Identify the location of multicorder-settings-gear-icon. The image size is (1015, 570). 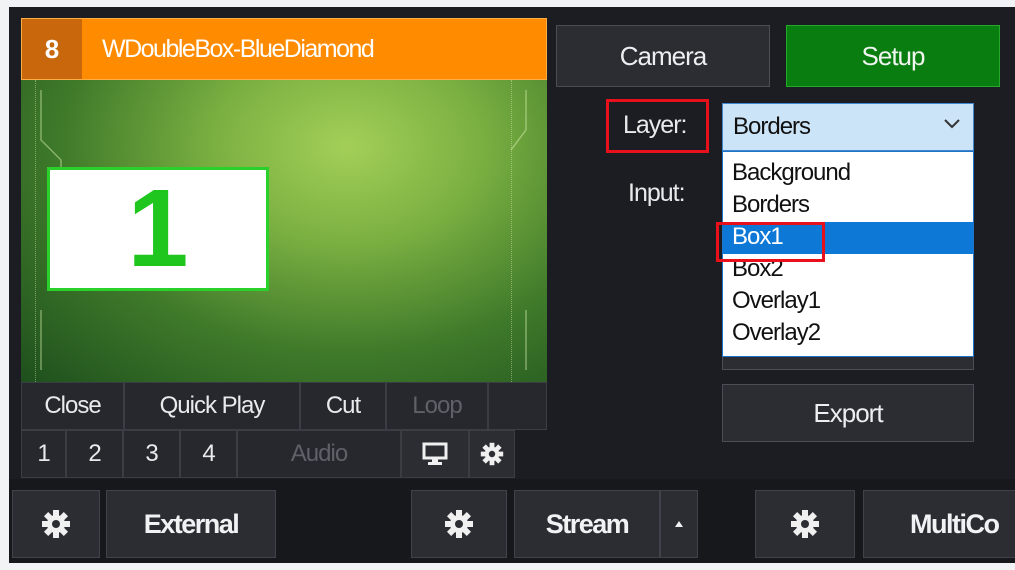
(805, 524).